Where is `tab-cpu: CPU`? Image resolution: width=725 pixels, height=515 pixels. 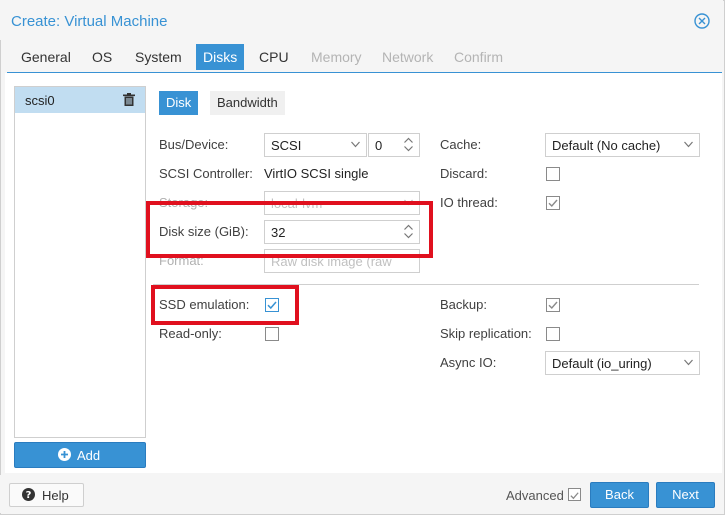 tab-cpu: CPU is located at coordinates (274, 57).